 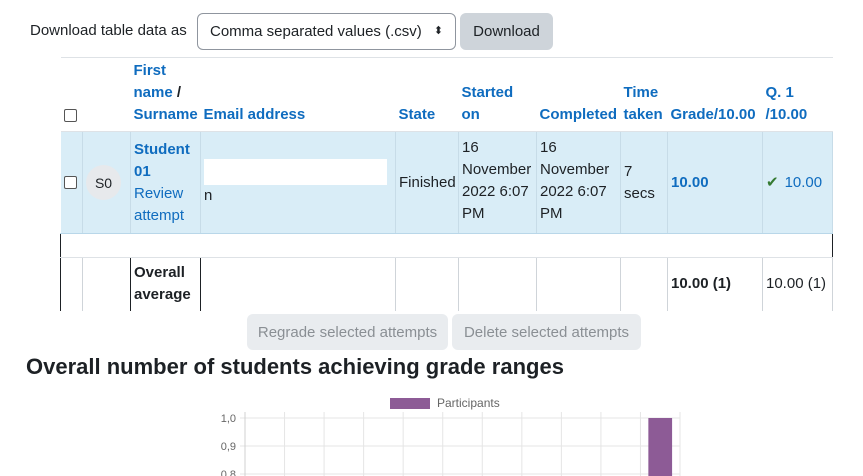 What do you see at coordinates (797, 284) in the screenshot?
I see `avg-q1-cell: 10.00 (1)` at bounding box center [797, 284].